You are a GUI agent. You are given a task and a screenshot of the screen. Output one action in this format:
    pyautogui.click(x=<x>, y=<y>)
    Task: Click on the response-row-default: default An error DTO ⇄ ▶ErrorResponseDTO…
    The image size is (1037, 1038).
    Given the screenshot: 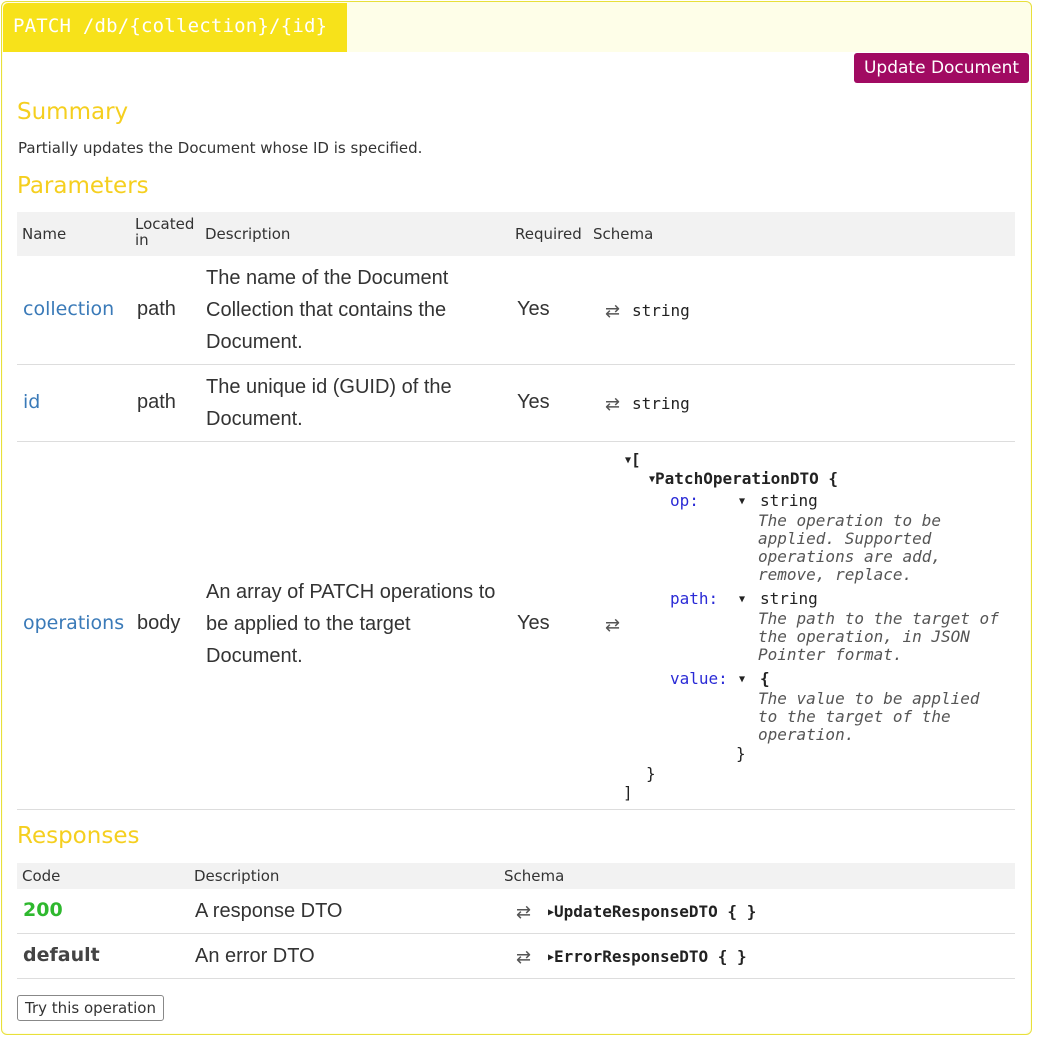 What is the action you would take?
    pyautogui.click(x=516, y=956)
    